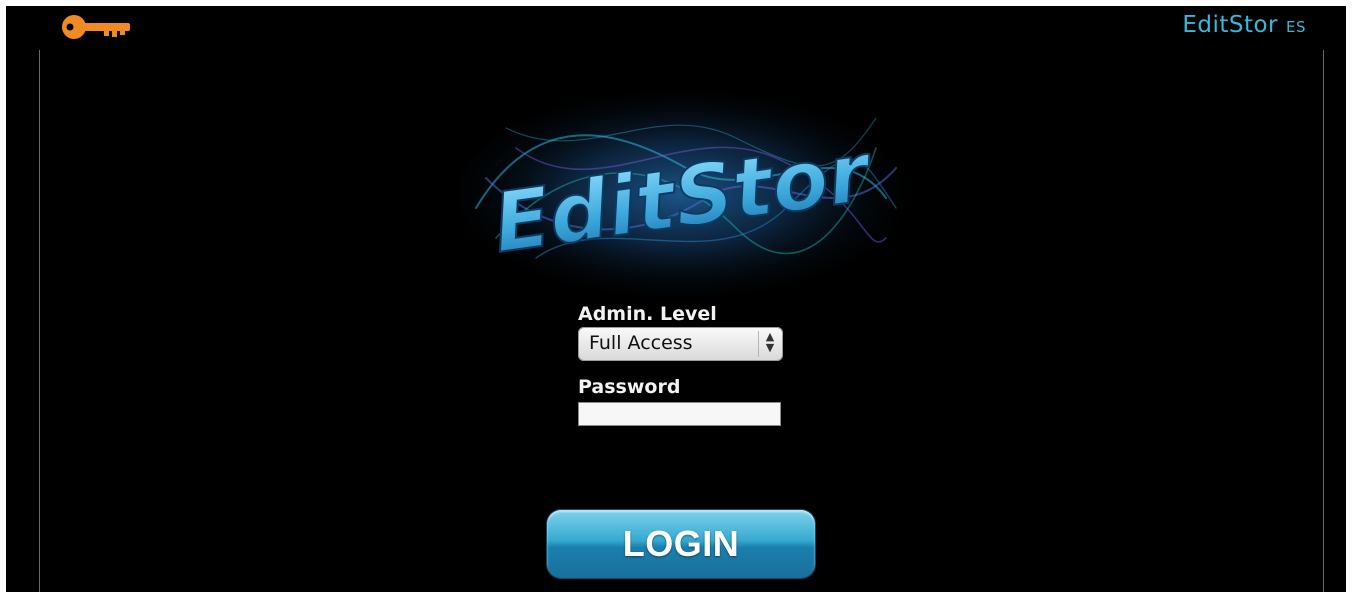 The height and width of the screenshot is (592, 1352). I want to click on select-divider, so click(758, 344).